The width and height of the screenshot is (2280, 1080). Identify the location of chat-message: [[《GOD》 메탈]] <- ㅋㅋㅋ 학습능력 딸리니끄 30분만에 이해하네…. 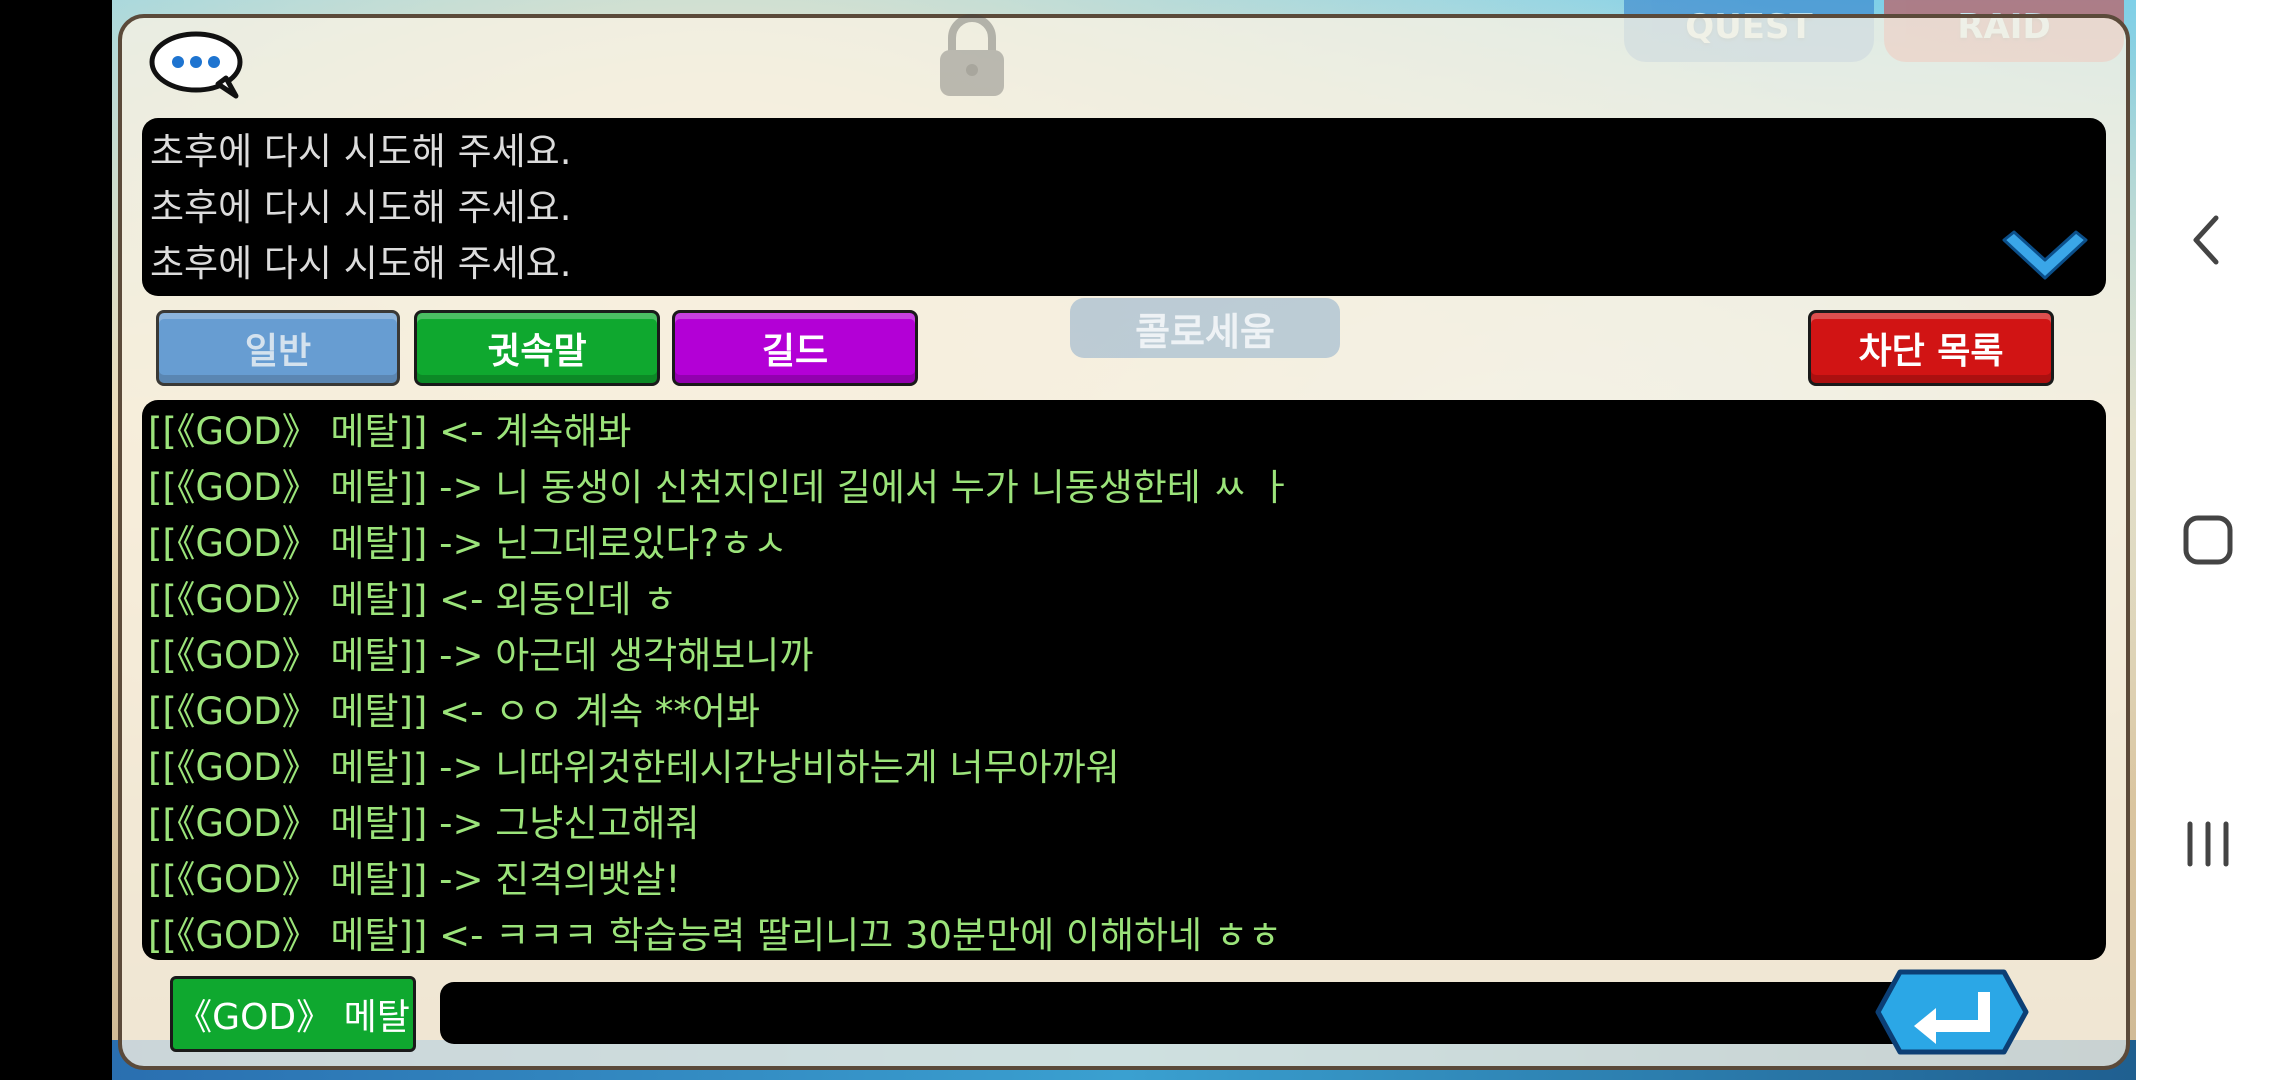
(715, 935).